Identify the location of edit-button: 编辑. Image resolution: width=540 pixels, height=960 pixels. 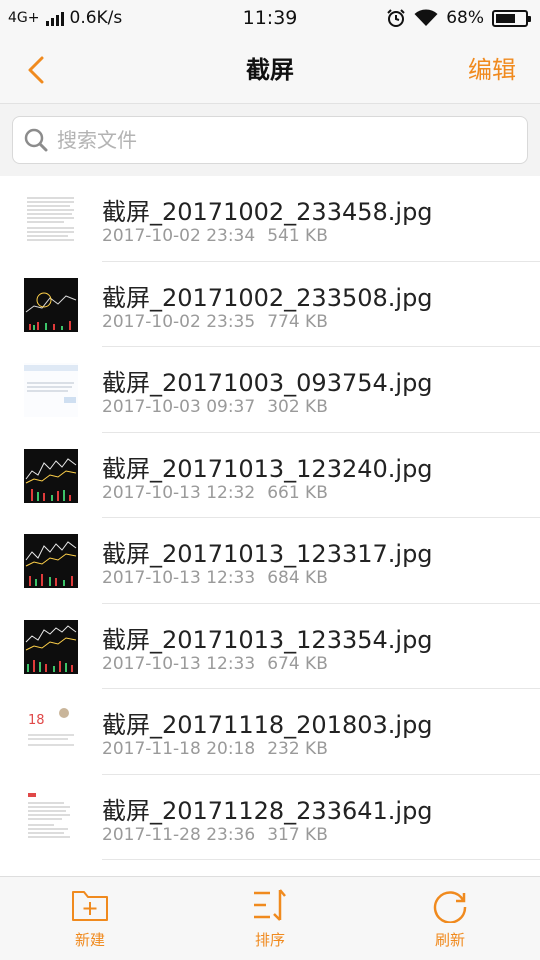
(492, 70).